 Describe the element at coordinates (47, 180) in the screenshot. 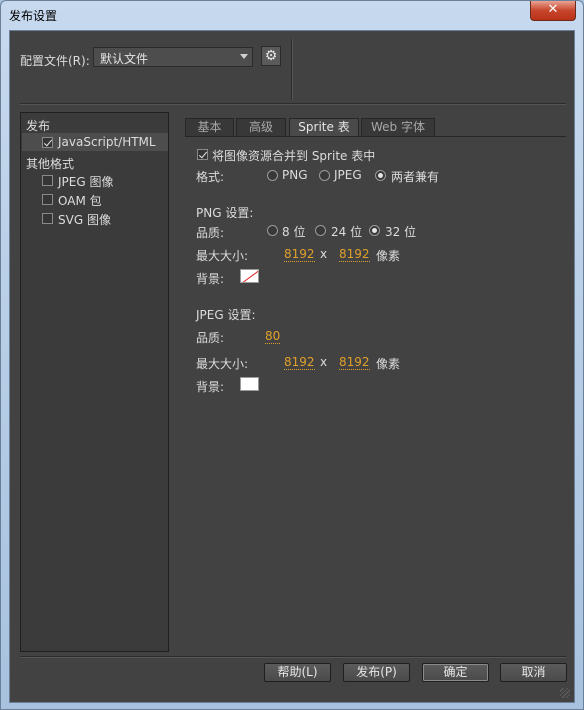

I see `jpeg-checkbox` at that location.